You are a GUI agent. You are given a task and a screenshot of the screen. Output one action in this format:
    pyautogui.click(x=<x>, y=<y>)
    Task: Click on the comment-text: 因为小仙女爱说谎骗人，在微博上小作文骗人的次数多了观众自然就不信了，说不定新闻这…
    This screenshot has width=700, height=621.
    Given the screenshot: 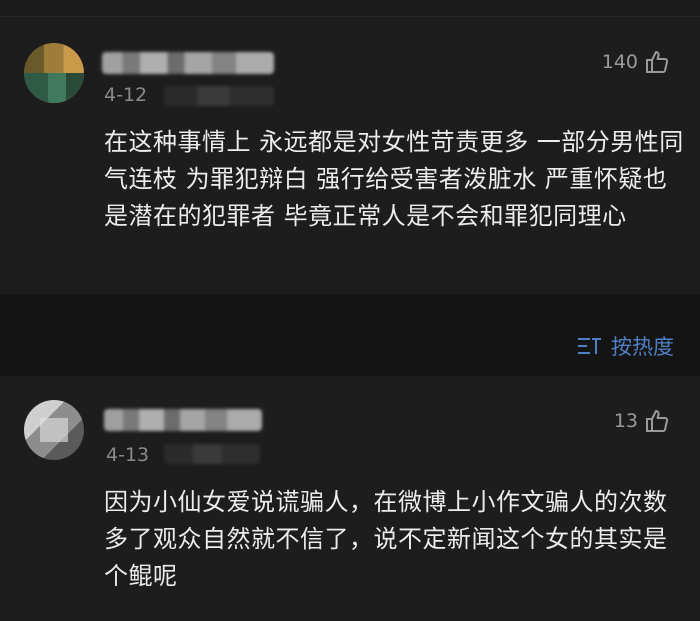 What is the action you would take?
    pyautogui.click(x=386, y=539)
    